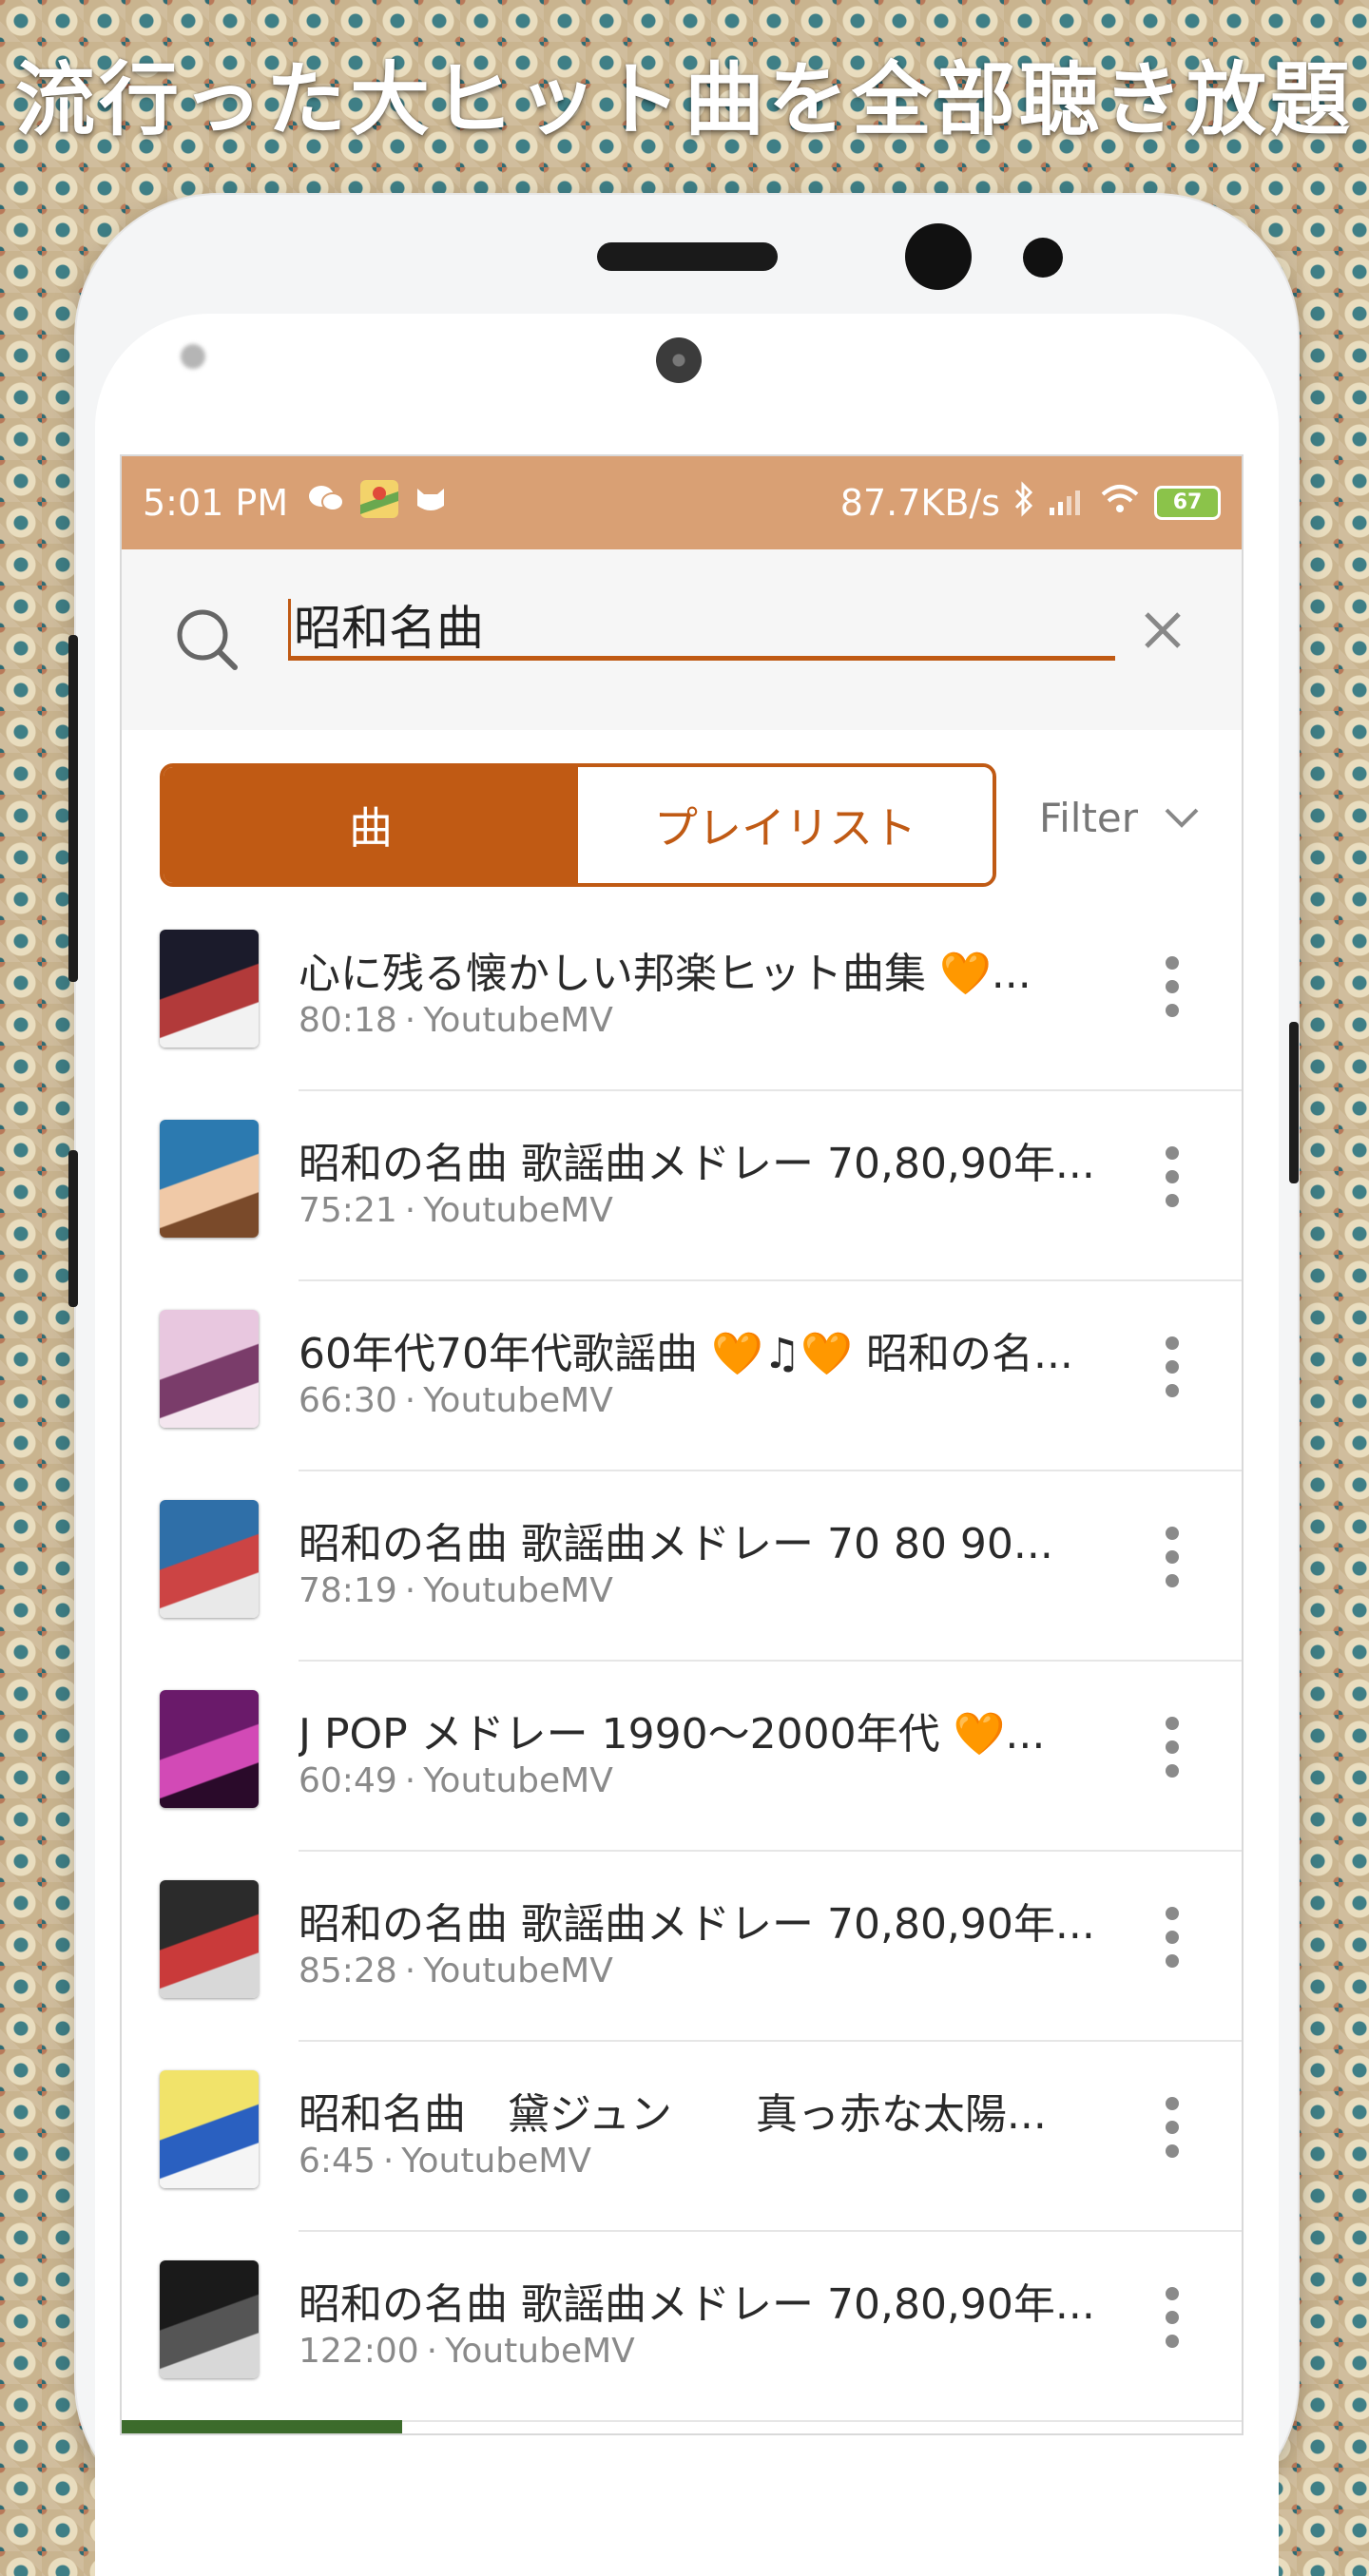  I want to click on phone-camera-icon, so click(938, 256).